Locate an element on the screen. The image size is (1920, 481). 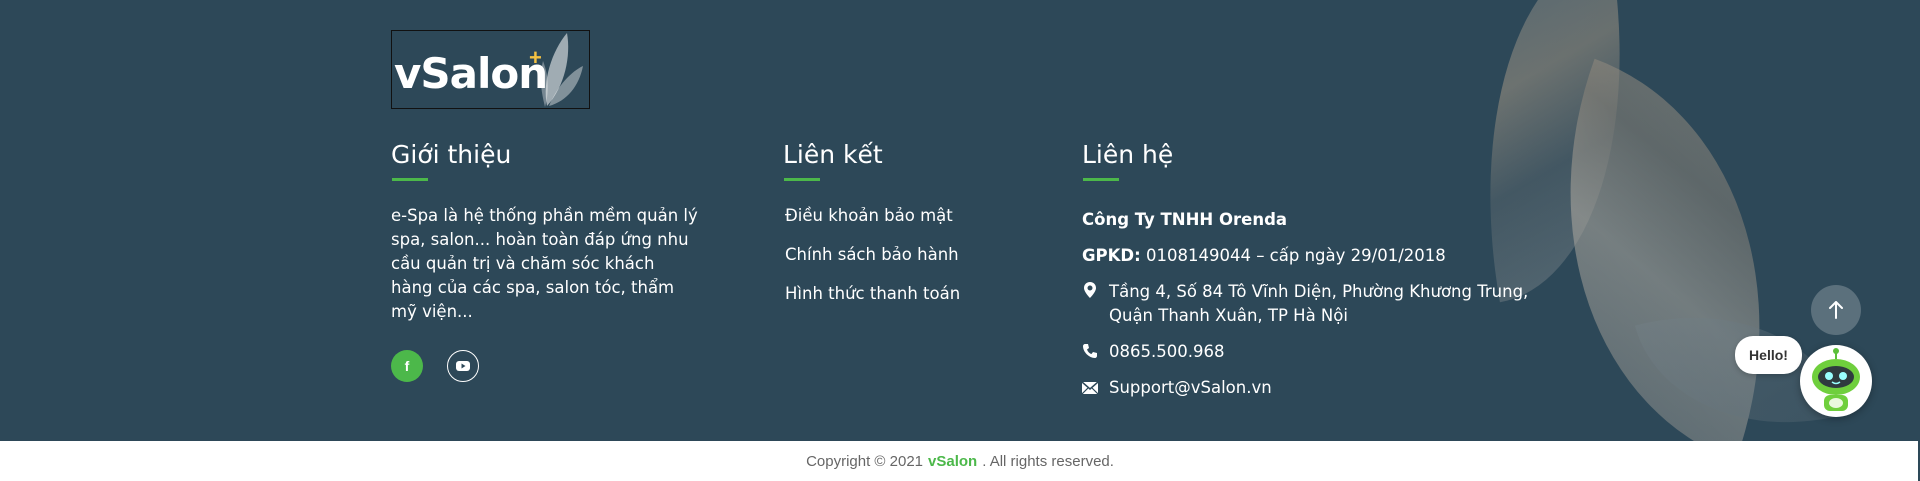
phone-number: 0865.500.968 is located at coordinates (1166, 352).